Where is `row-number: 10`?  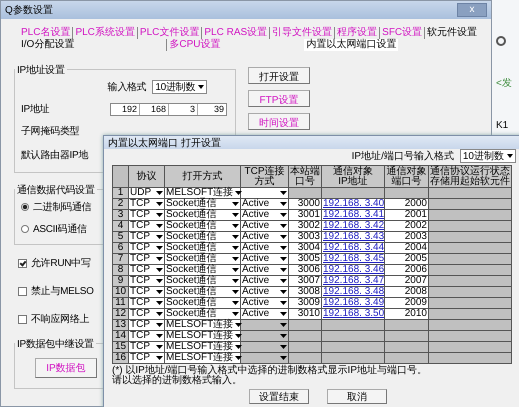 row-number: 10 is located at coordinates (120, 292).